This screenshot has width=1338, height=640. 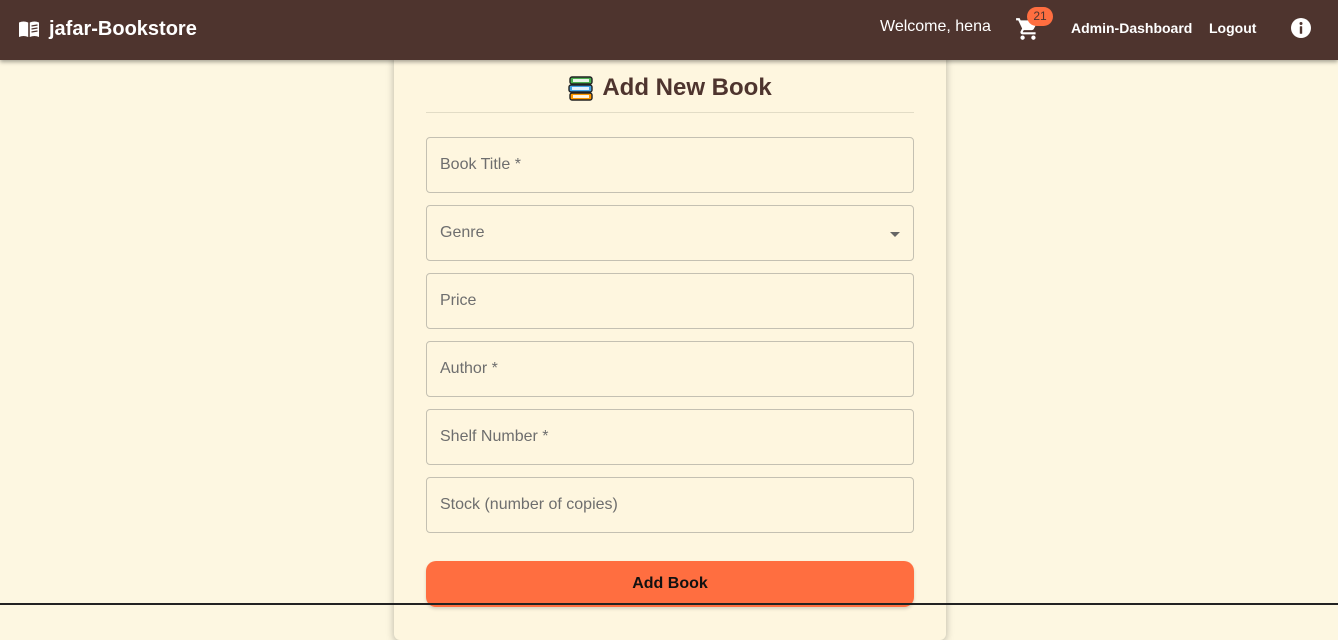 I want to click on shelf-number-field: Shelf Number *, so click(x=670, y=437).